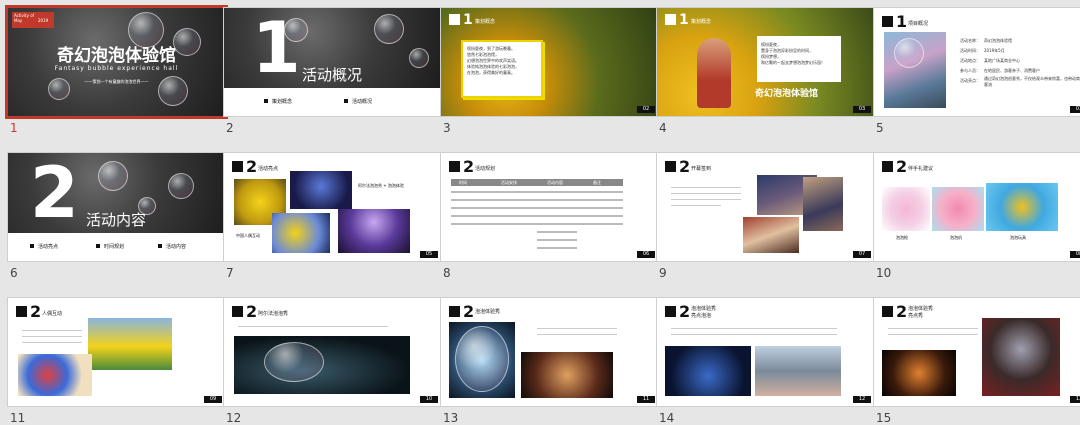 The height and width of the screenshot is (425, 1080). What do you see at coordinates (646, 254) in the screenshot?
I see `page-tag: 06` at bounding box center [646, 254].